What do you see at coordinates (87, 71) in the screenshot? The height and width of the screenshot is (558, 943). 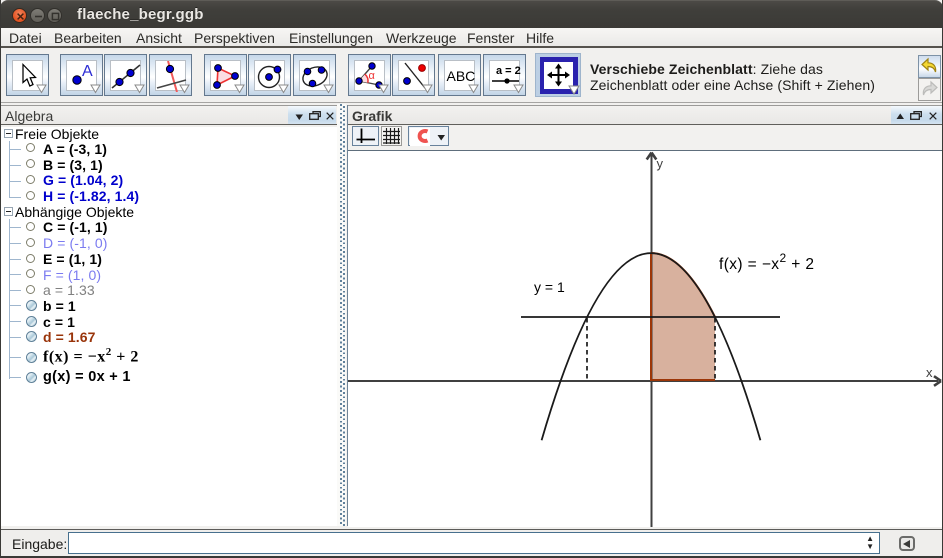 I see `svg-text: A` at bounding box center [87, 71].